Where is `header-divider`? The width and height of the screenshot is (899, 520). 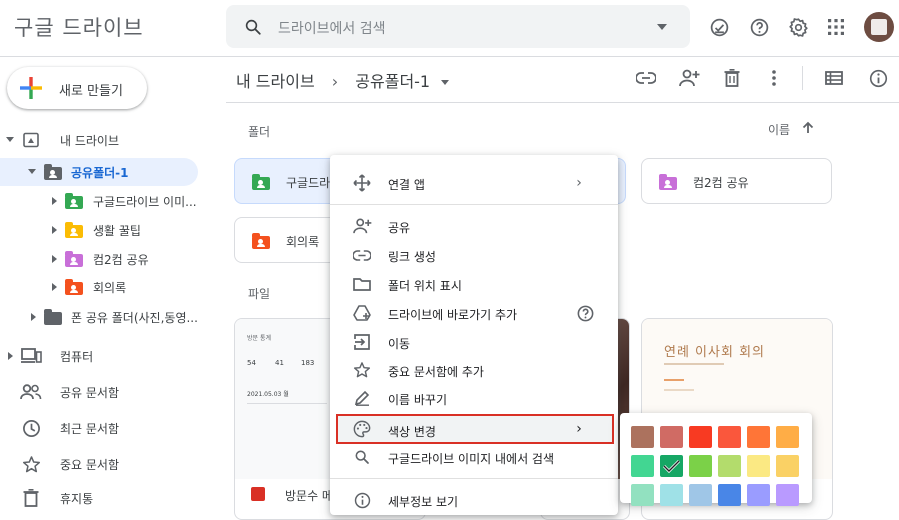 header-divider is located at coordinates (449, 56).